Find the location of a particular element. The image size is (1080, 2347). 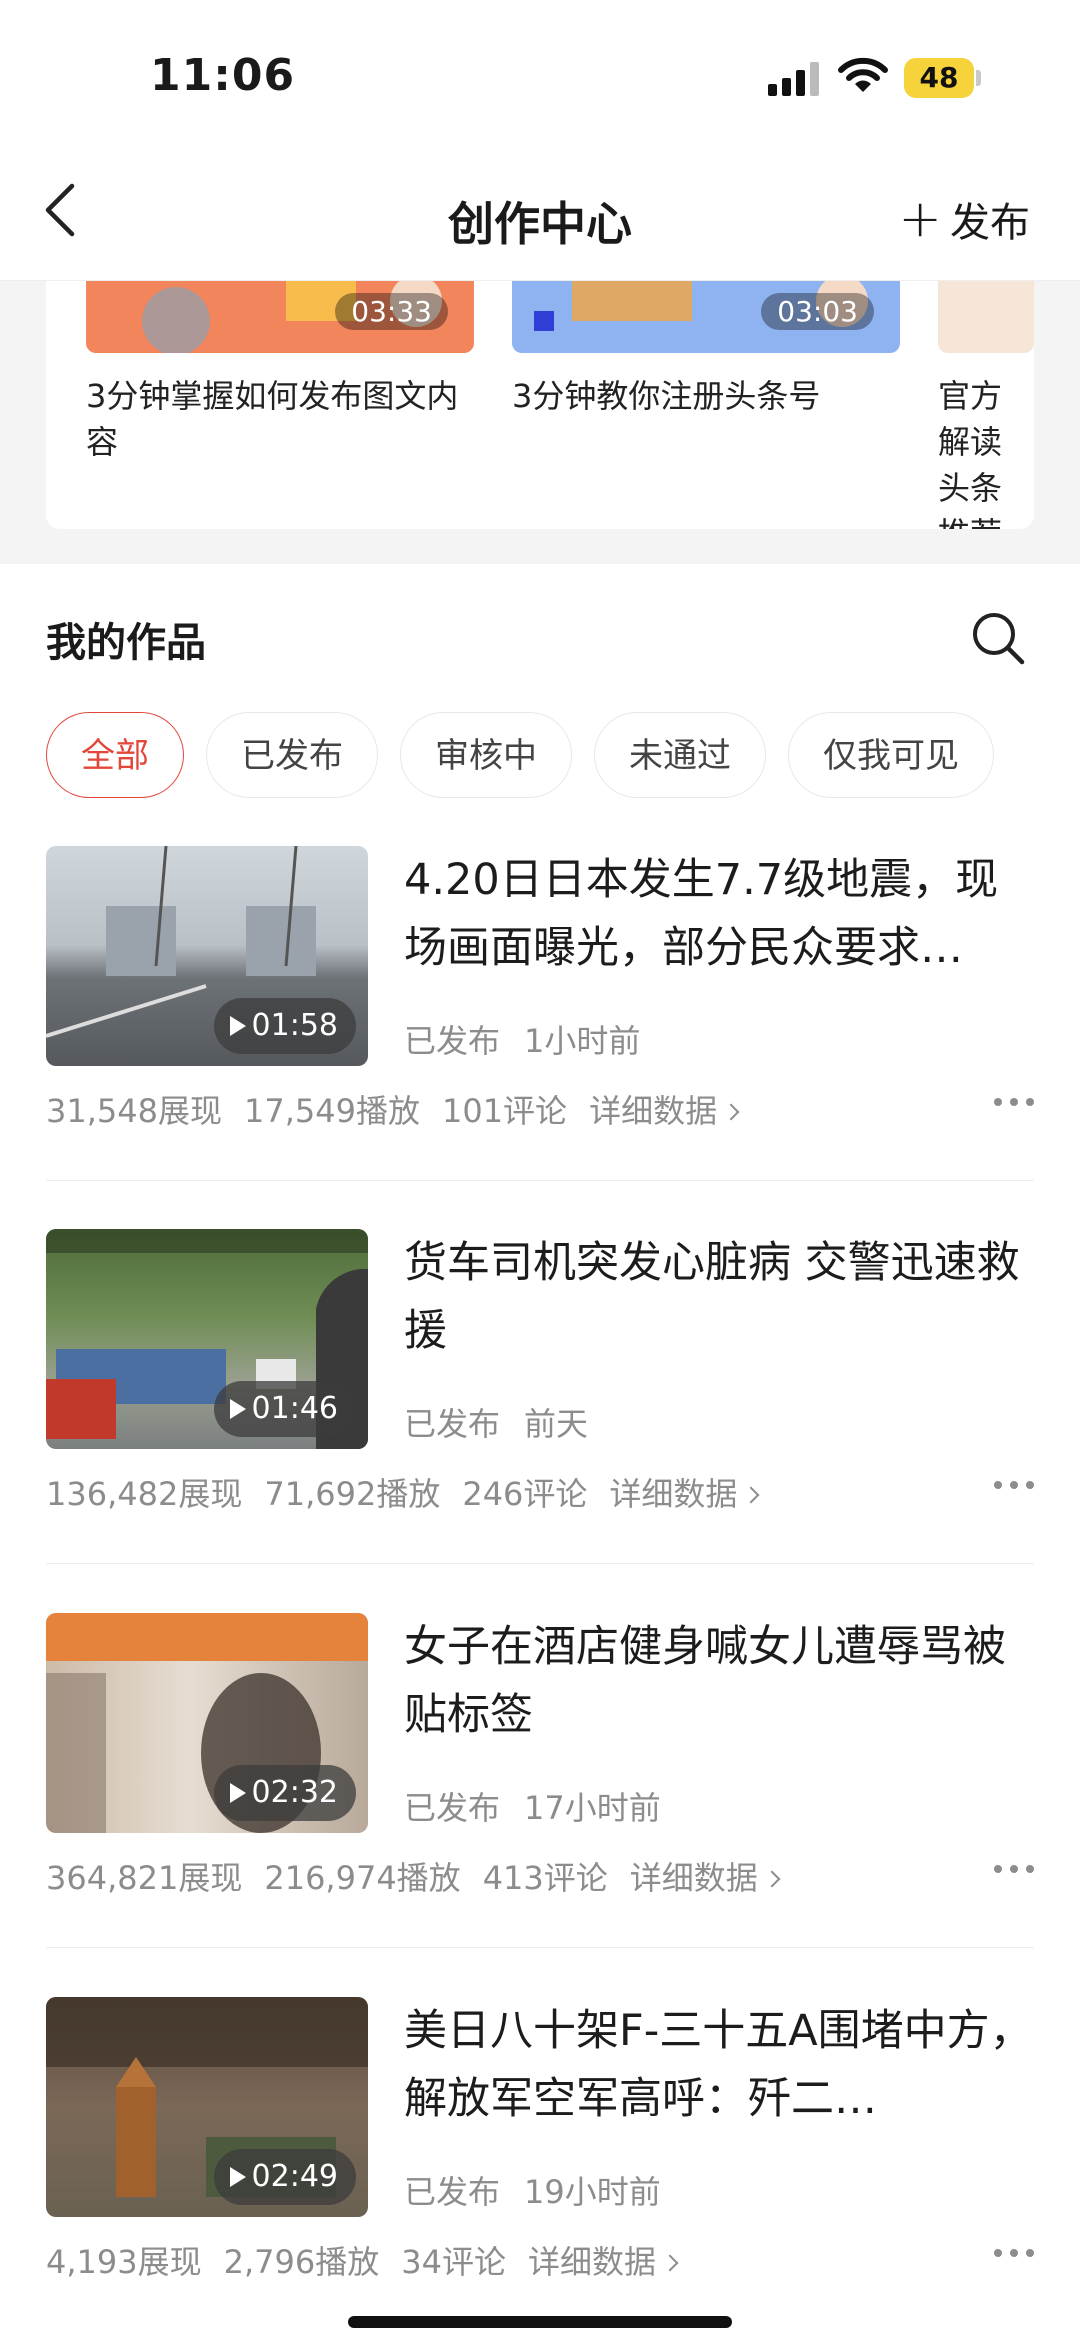

video-thumbnail: 02:32 is located at coordinates (207, 1723).